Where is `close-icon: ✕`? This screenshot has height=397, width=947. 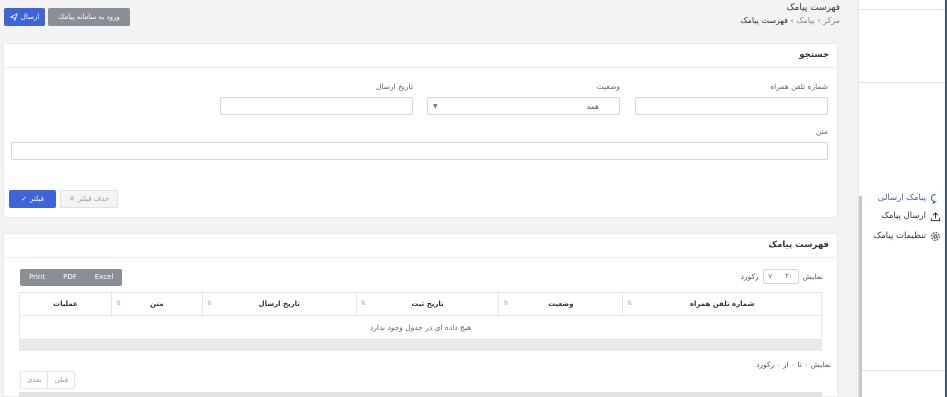
close-icon: ✕ is located at coordinates (71, 199).